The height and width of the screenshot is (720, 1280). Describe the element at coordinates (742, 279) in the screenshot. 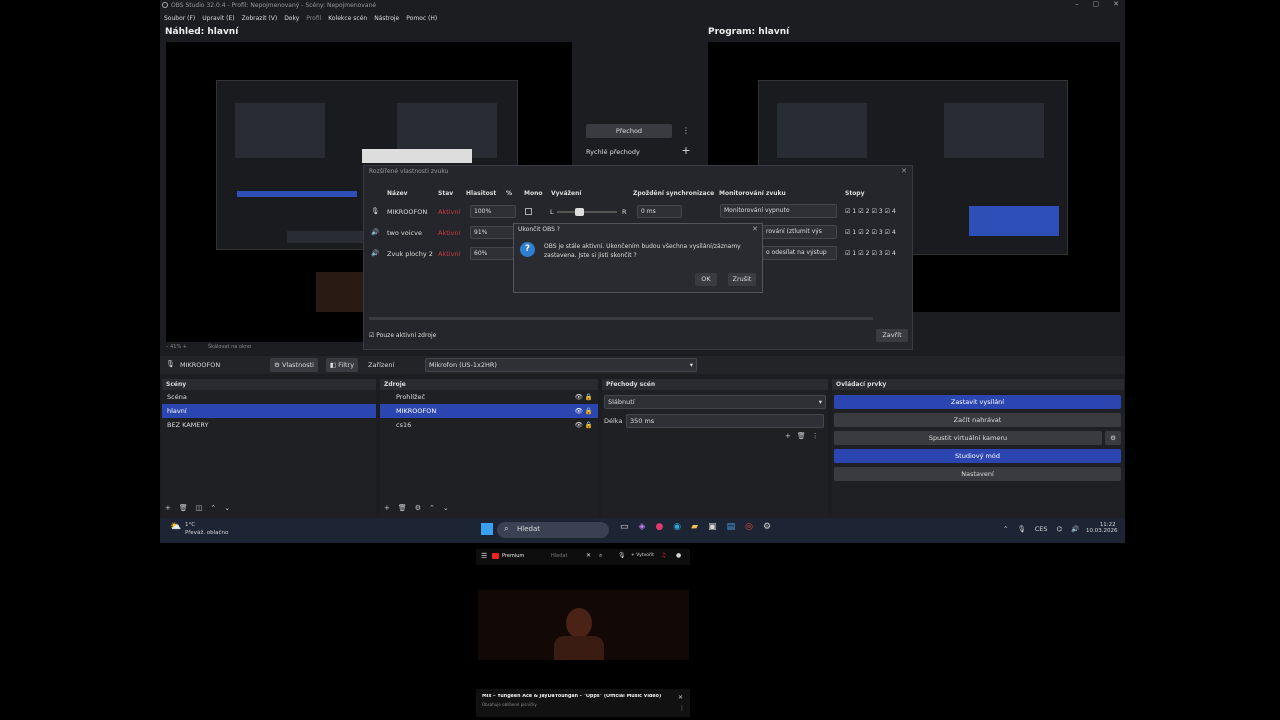

I see `cancel-button: Zrušit` at that location.